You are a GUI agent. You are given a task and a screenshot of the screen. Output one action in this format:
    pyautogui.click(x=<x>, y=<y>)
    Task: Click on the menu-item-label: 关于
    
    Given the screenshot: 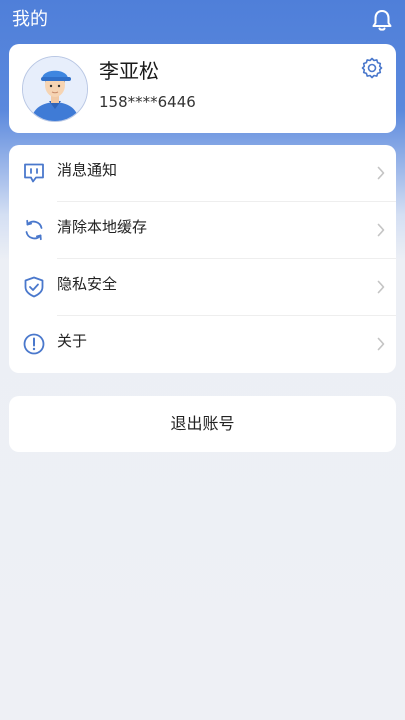 What is the action you would take?
    pyautogui.click(x=72, y=341)
    